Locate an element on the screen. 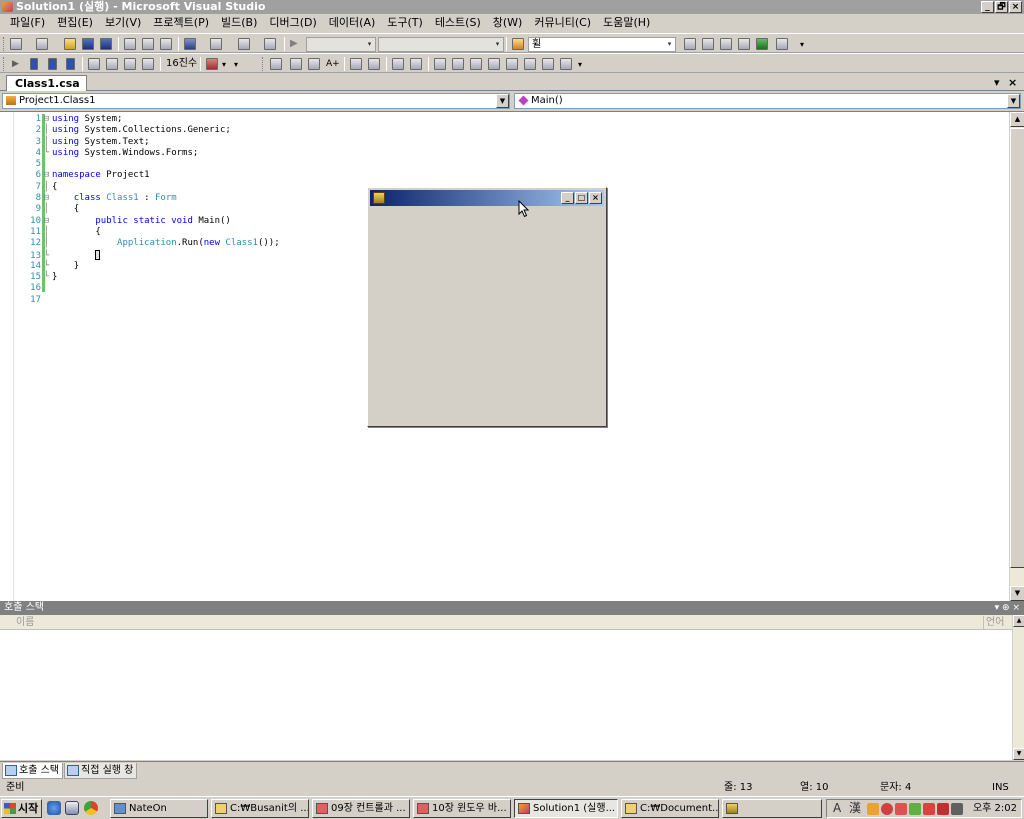 This screenshot has height=819, width=1024. start-page-icon is located at coordinates (762, 44).